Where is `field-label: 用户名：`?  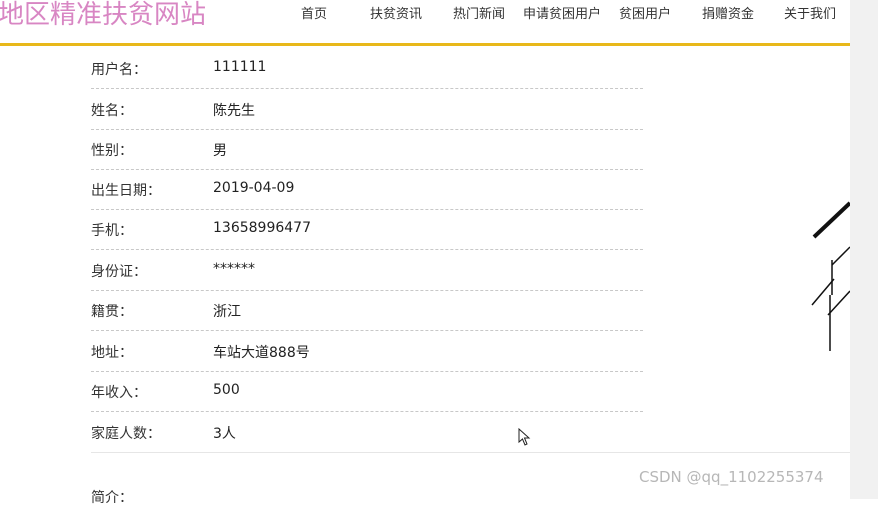 field-label: 用户名： is located at coordinates (119, 70).